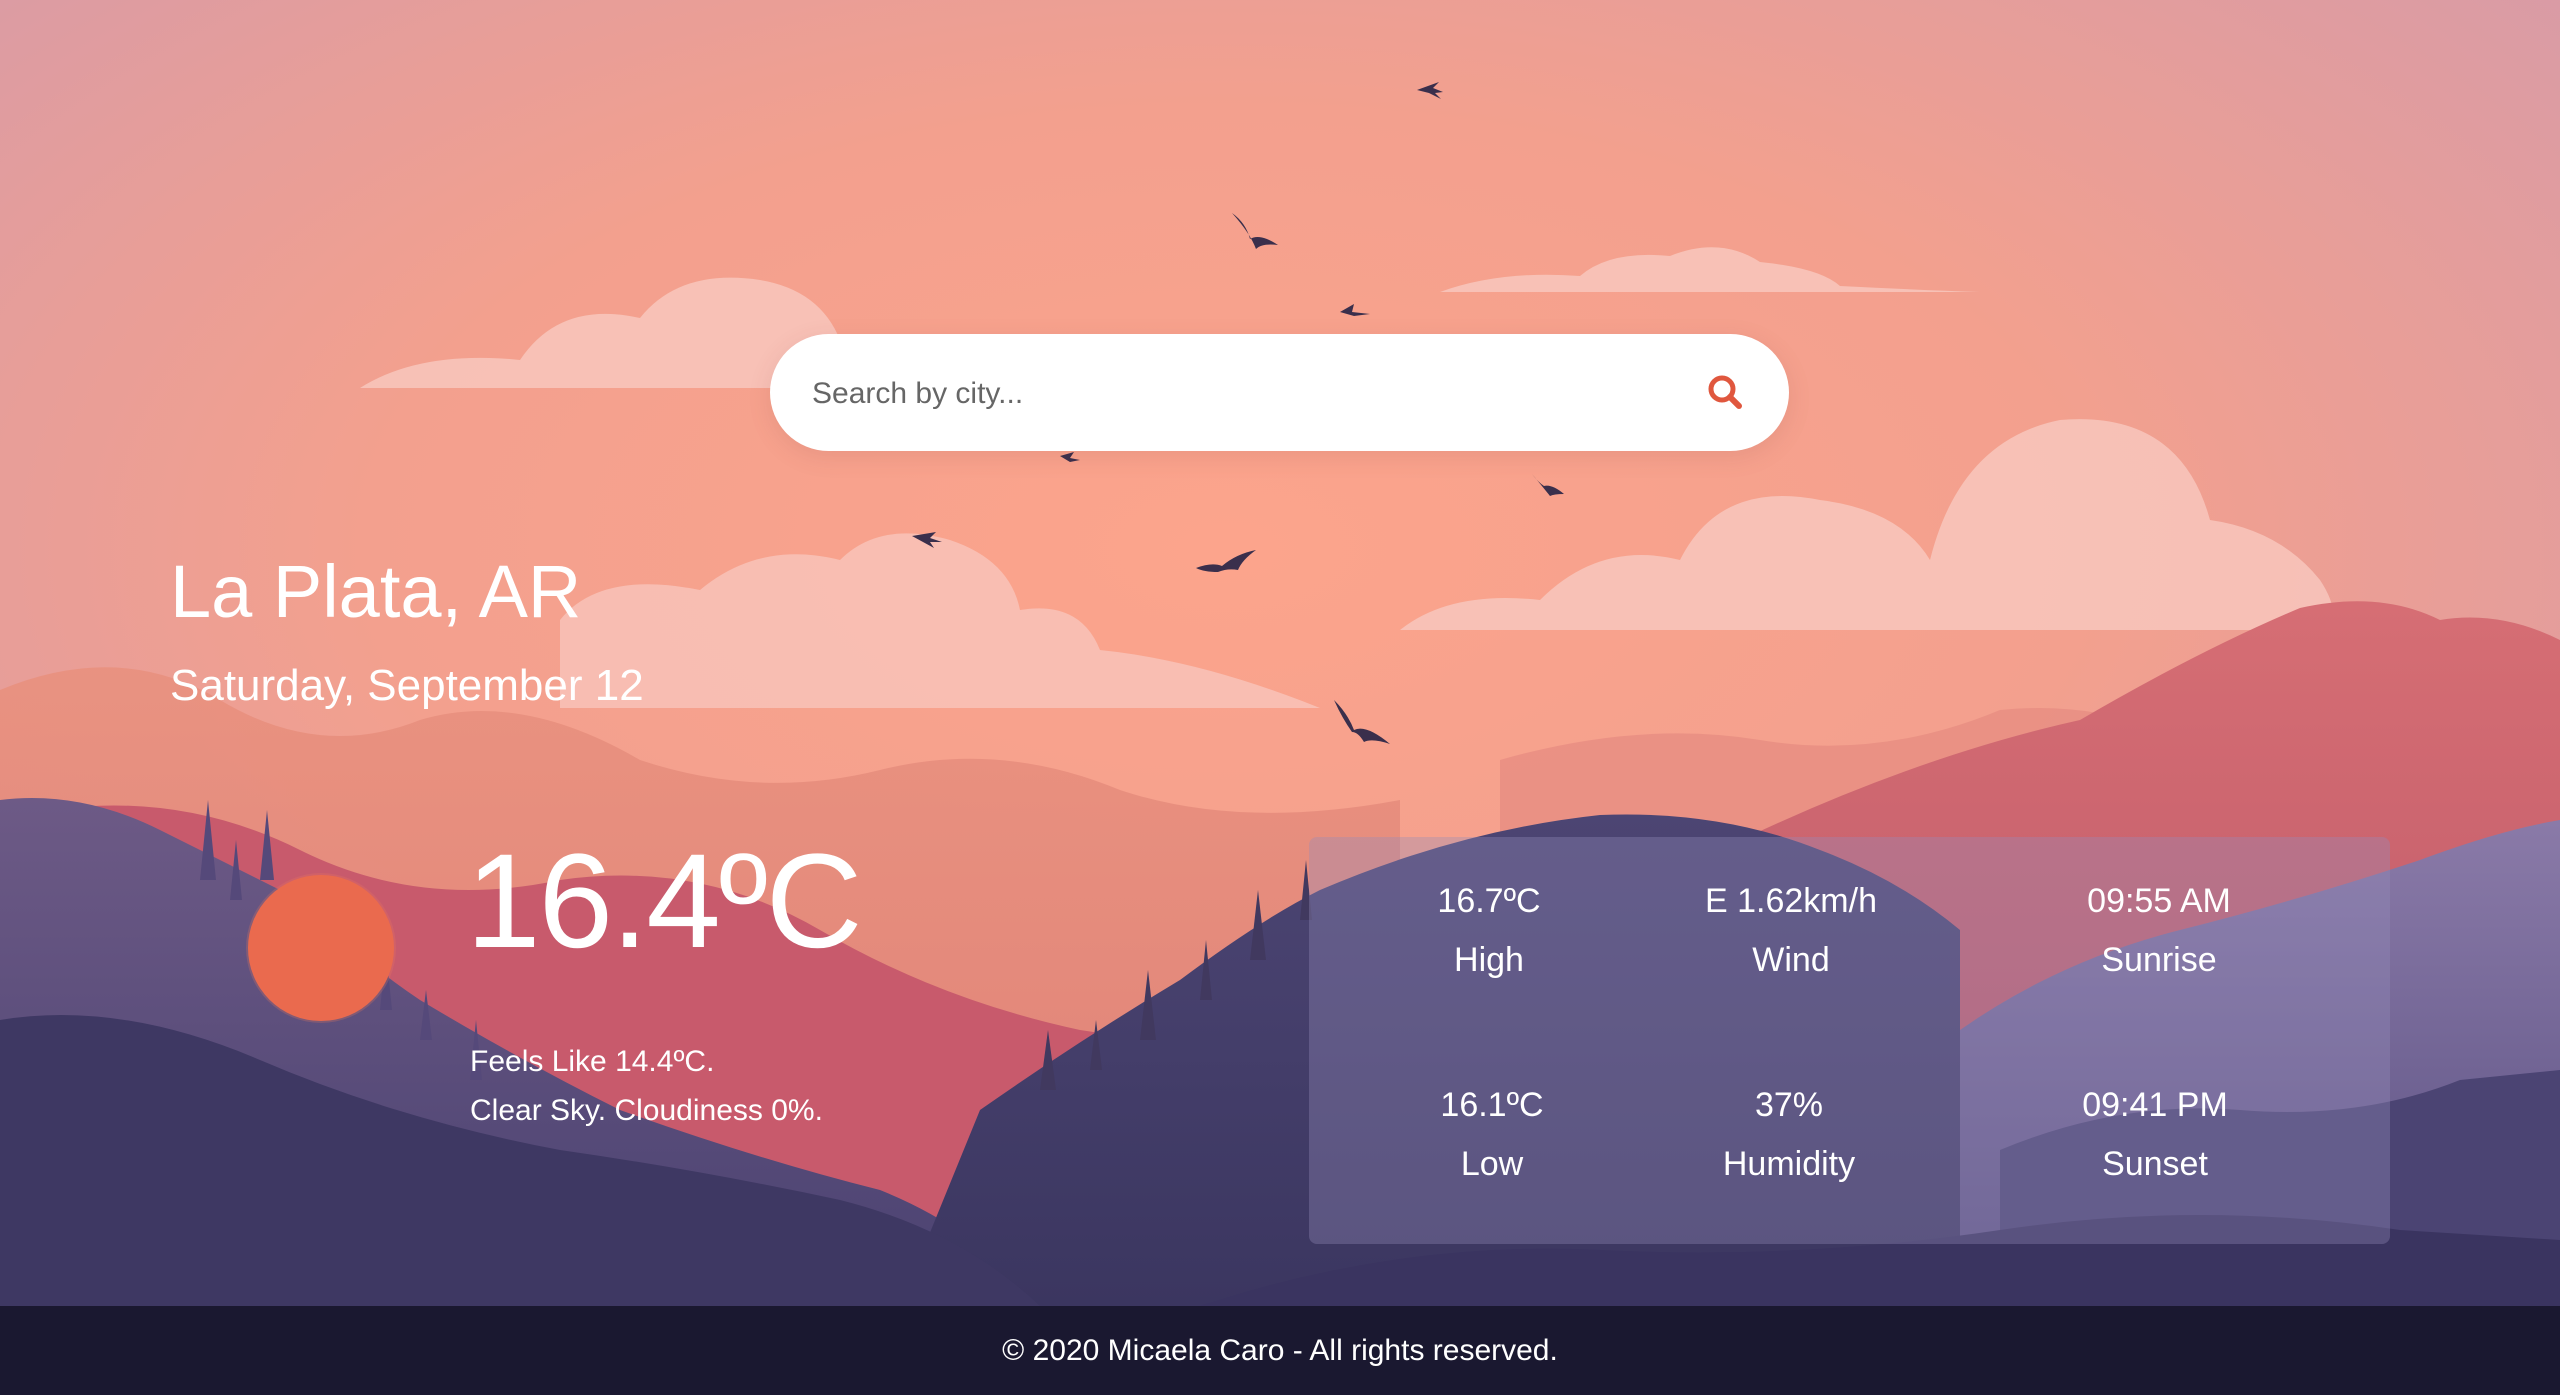 The height and width of the screenshot is (1395, 2560). Describe the element at coordinates (1489, 901) in the screenshot. I see `stat-value: 16.7ºC` at that location.